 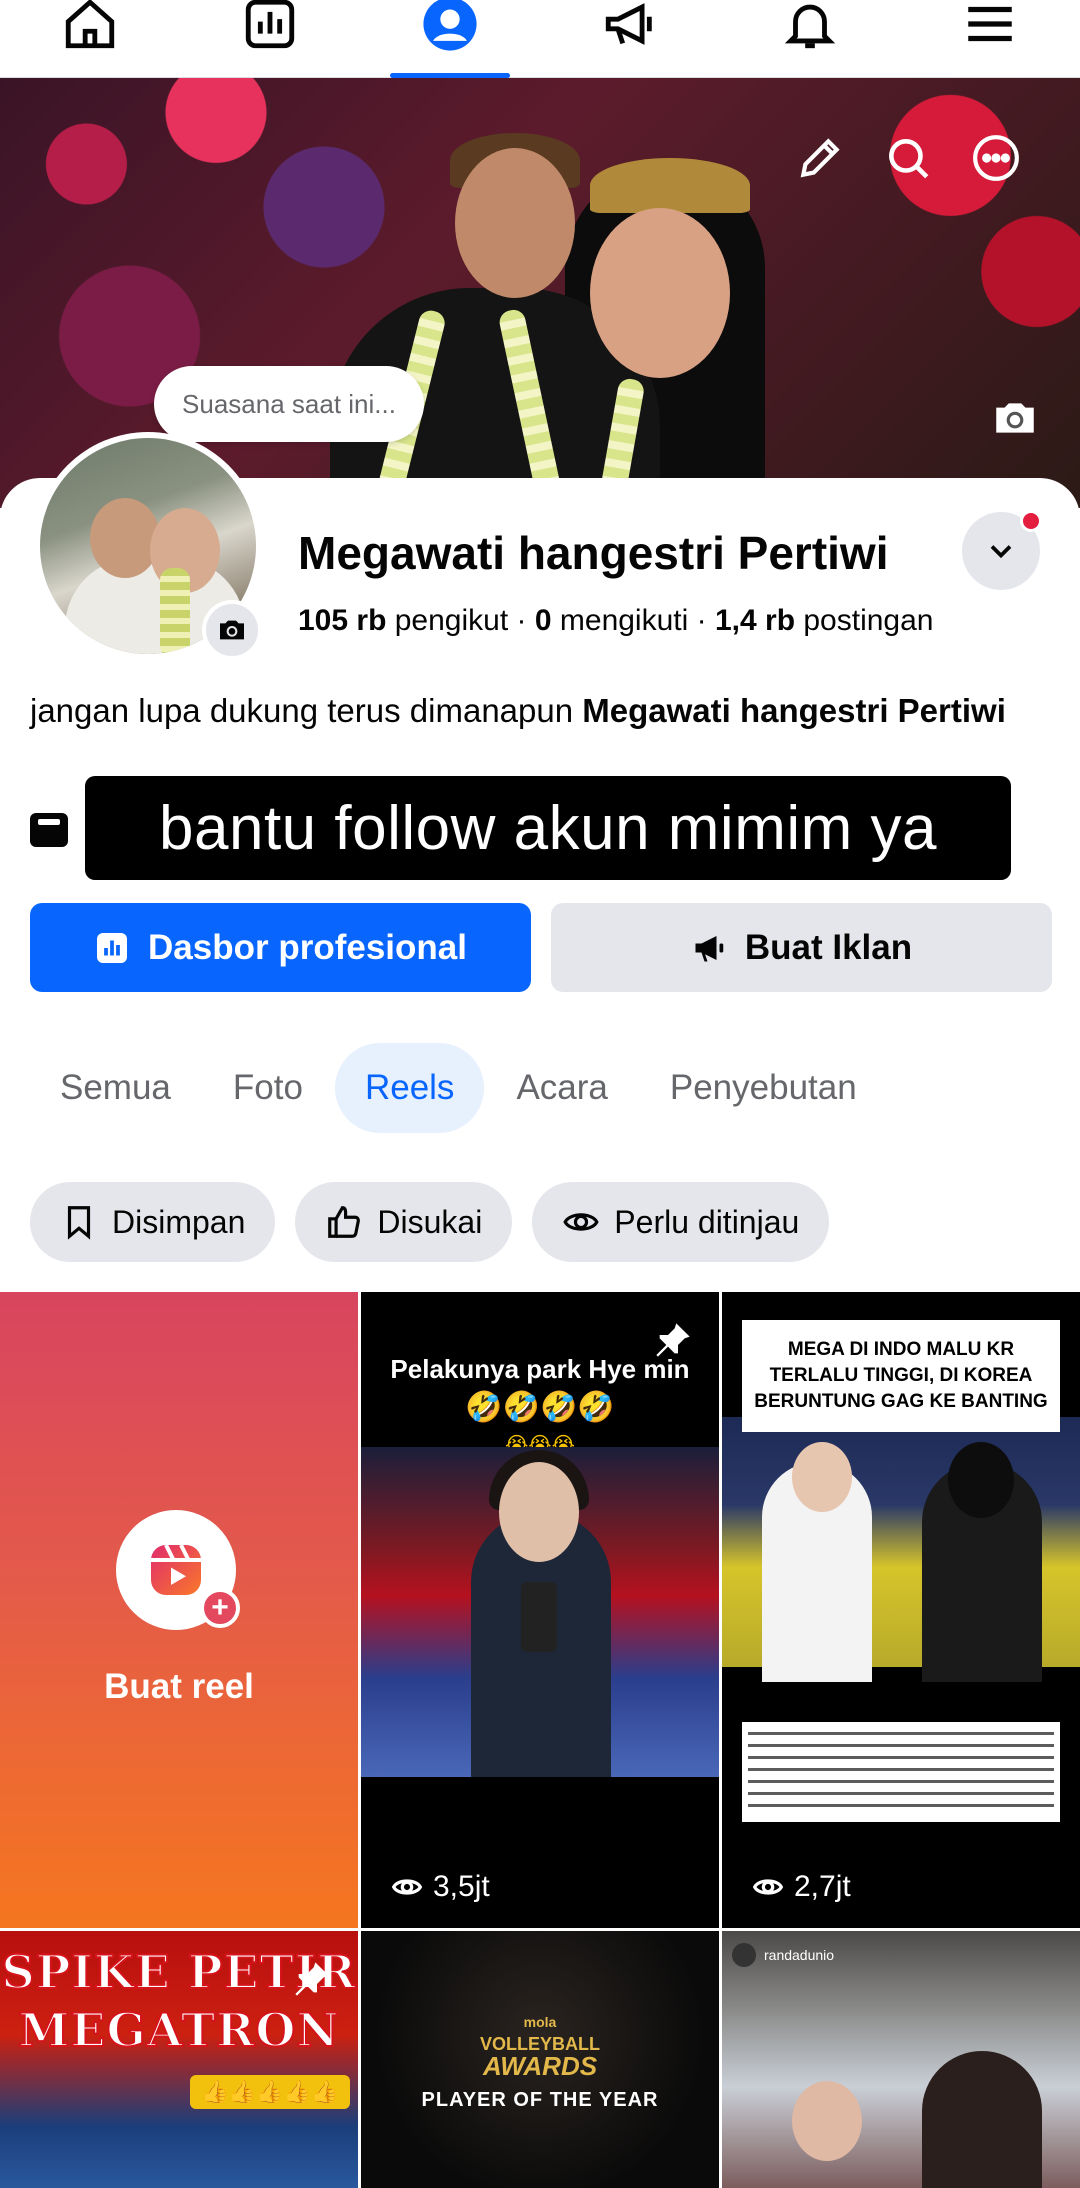 I want to click on filter-liked: Disukai, so click(x=404, y=1222).